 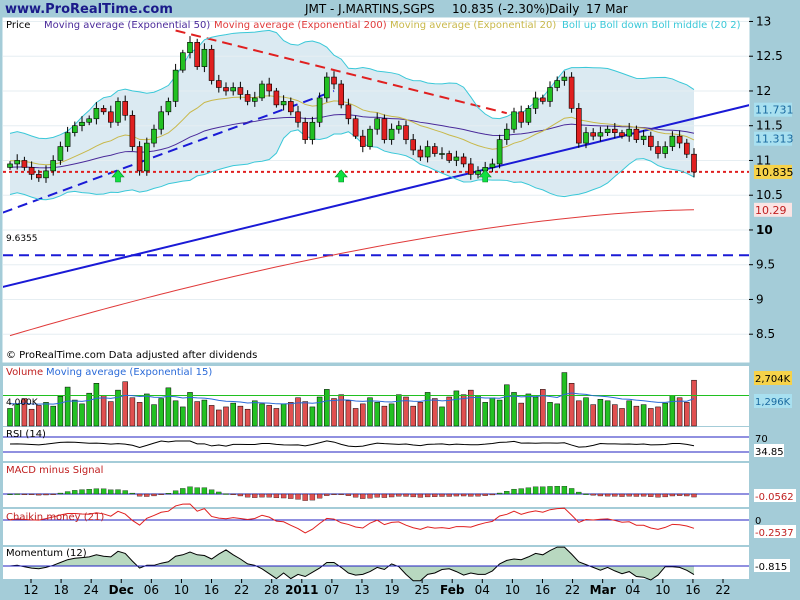 I want to click on x-tick-label: 16, so click(x=211, y=590).